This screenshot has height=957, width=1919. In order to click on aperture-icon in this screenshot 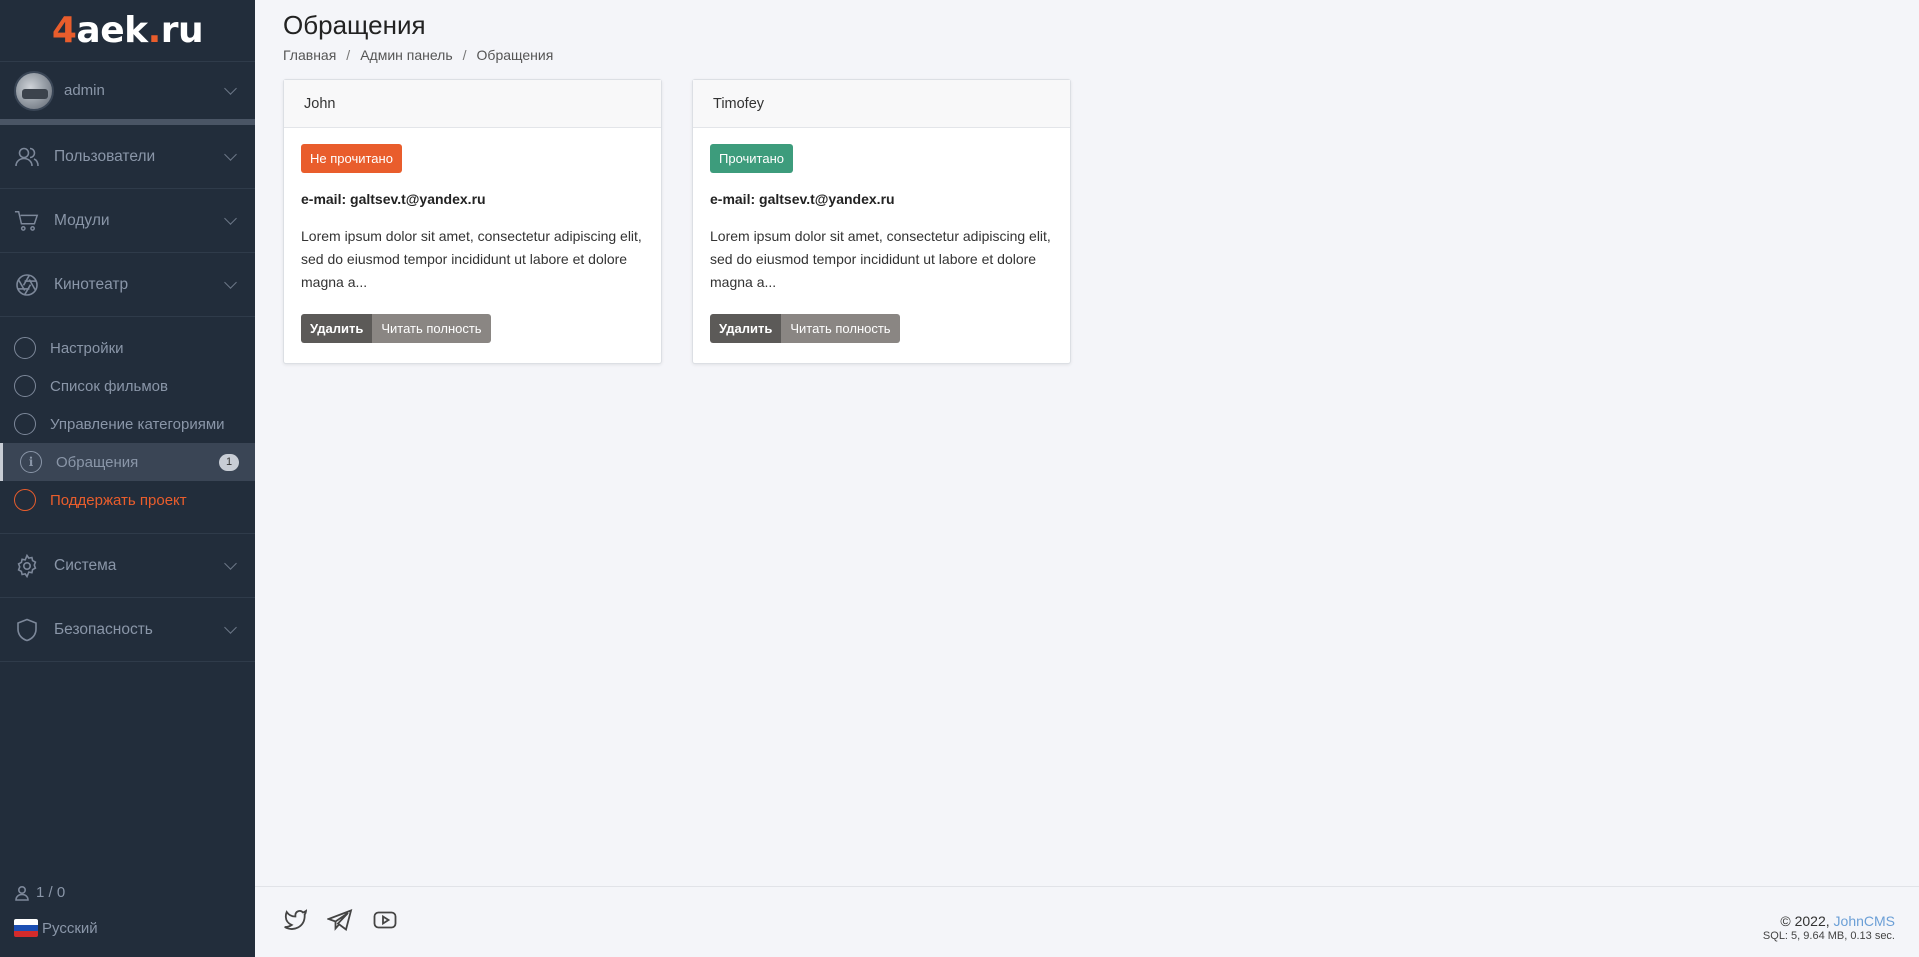, I will do `click(27, 285)`.